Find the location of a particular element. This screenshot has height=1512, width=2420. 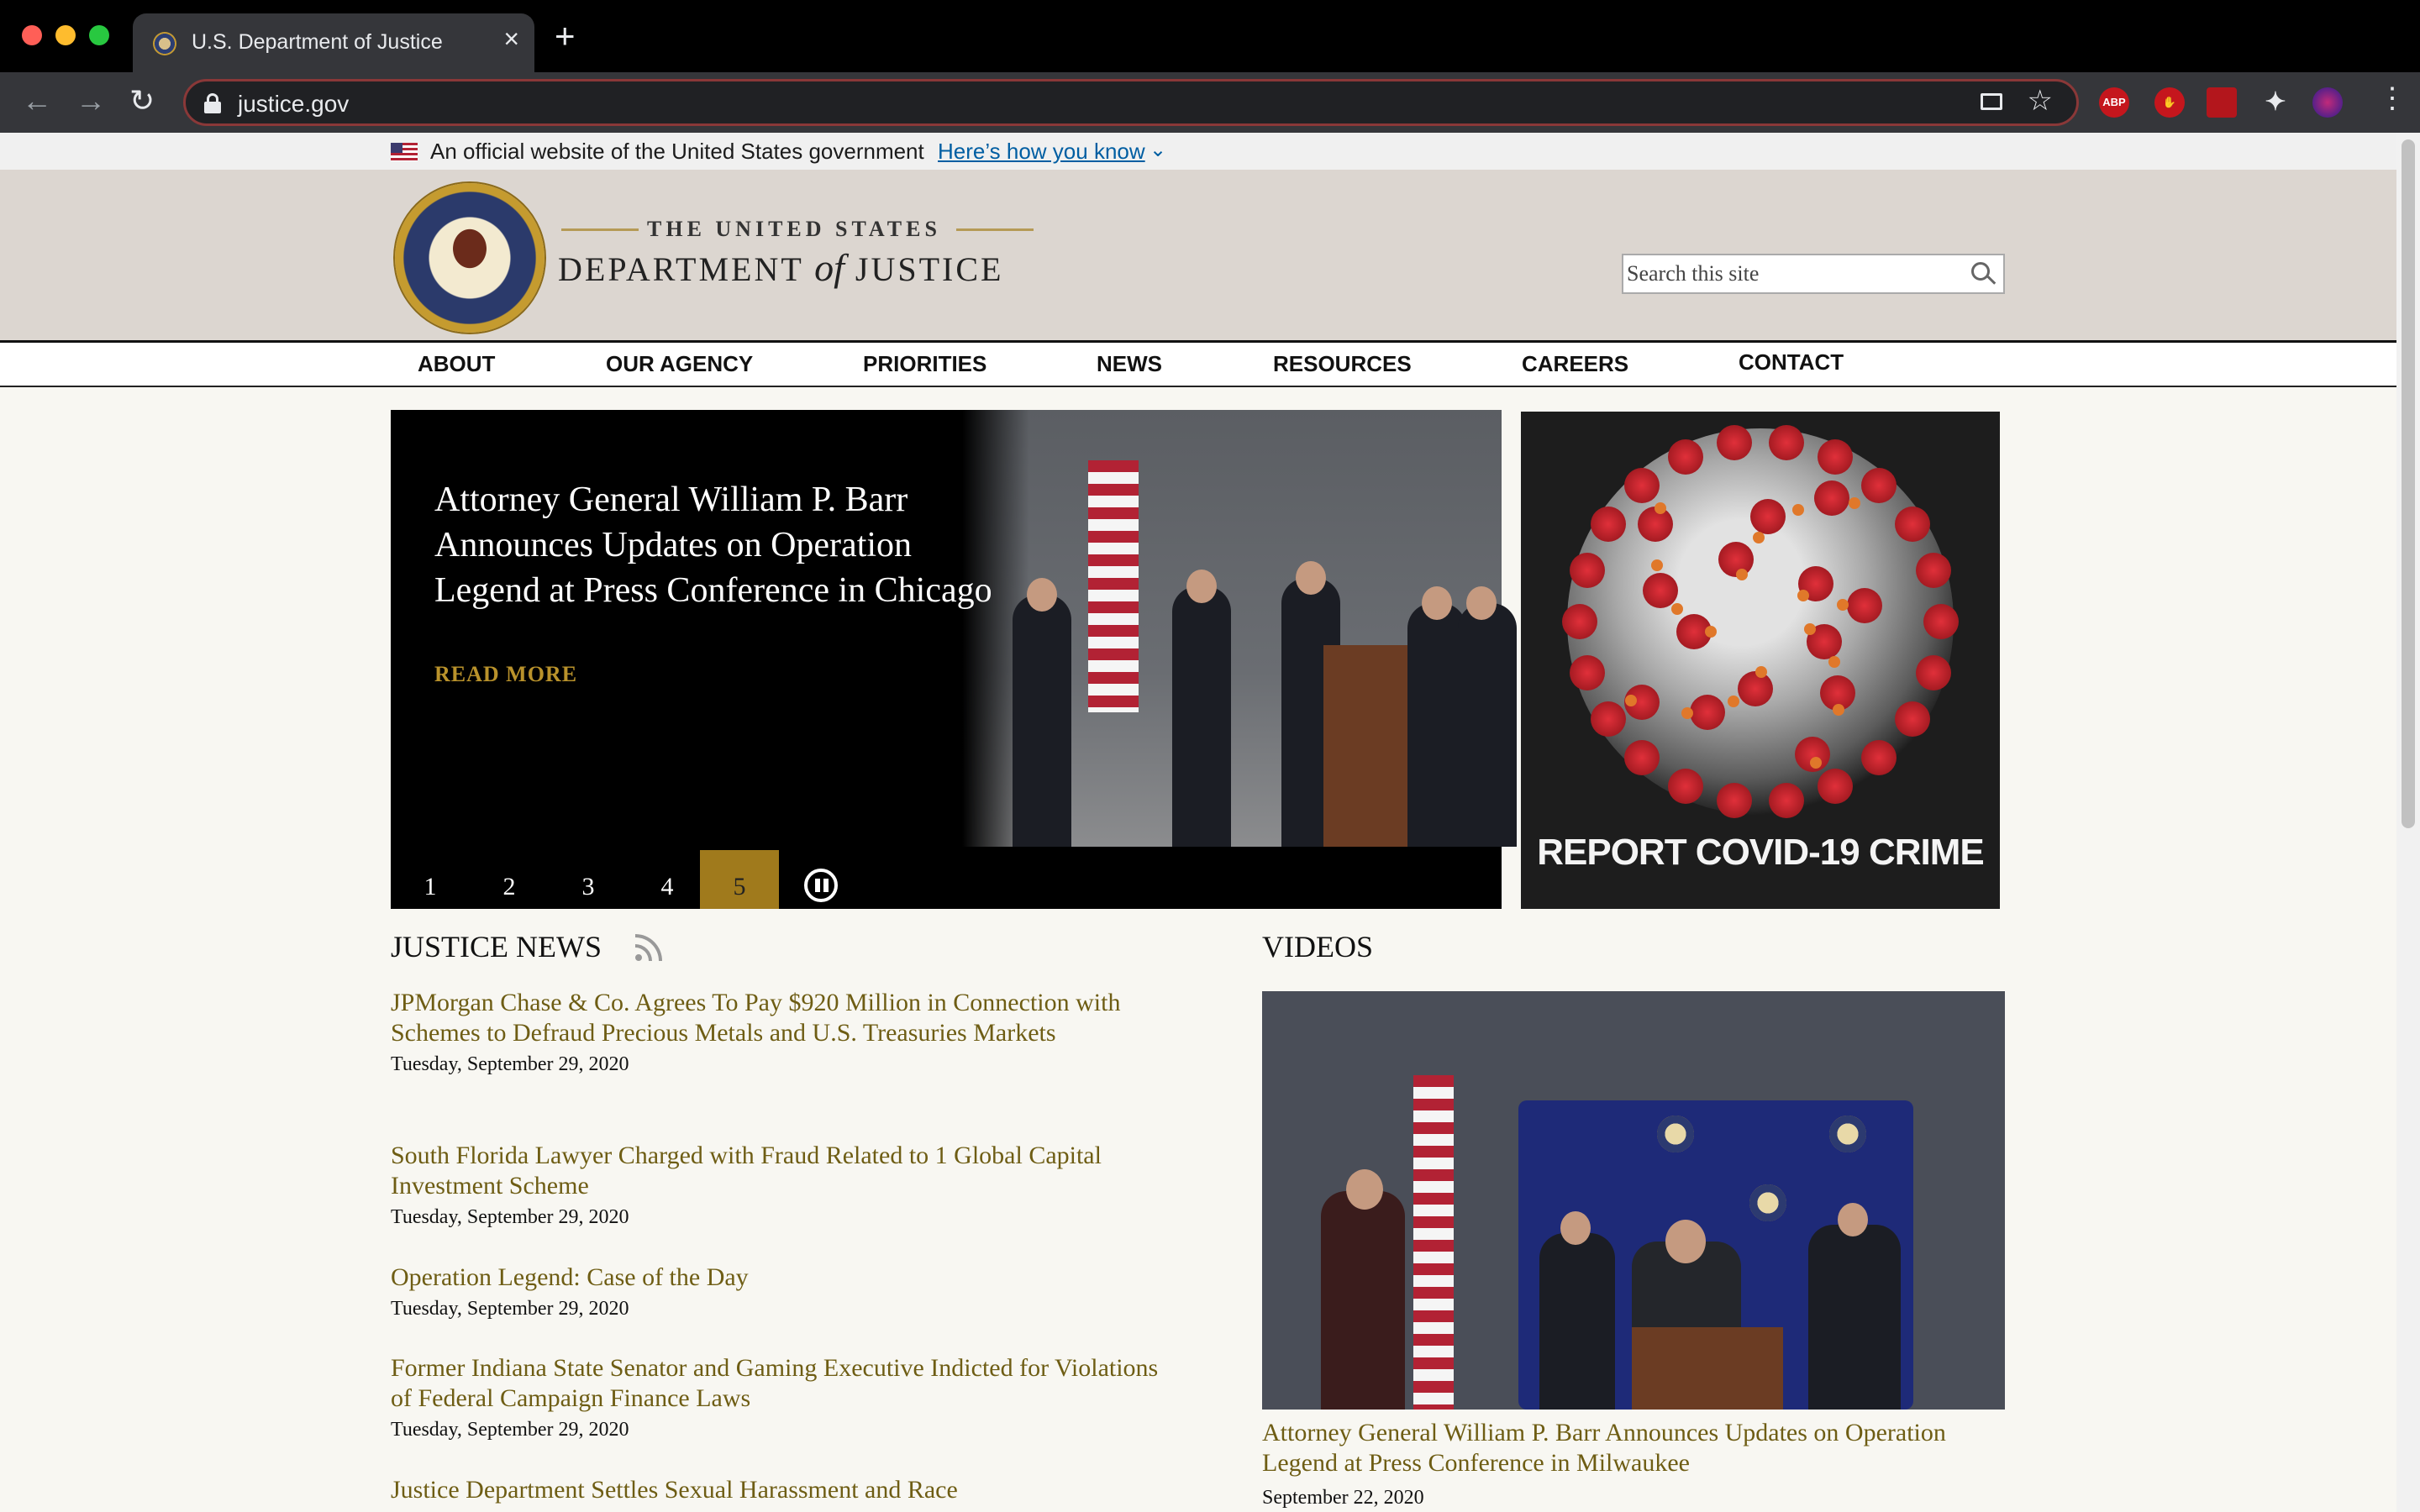

search-input is located at coordinates (1795, 274).